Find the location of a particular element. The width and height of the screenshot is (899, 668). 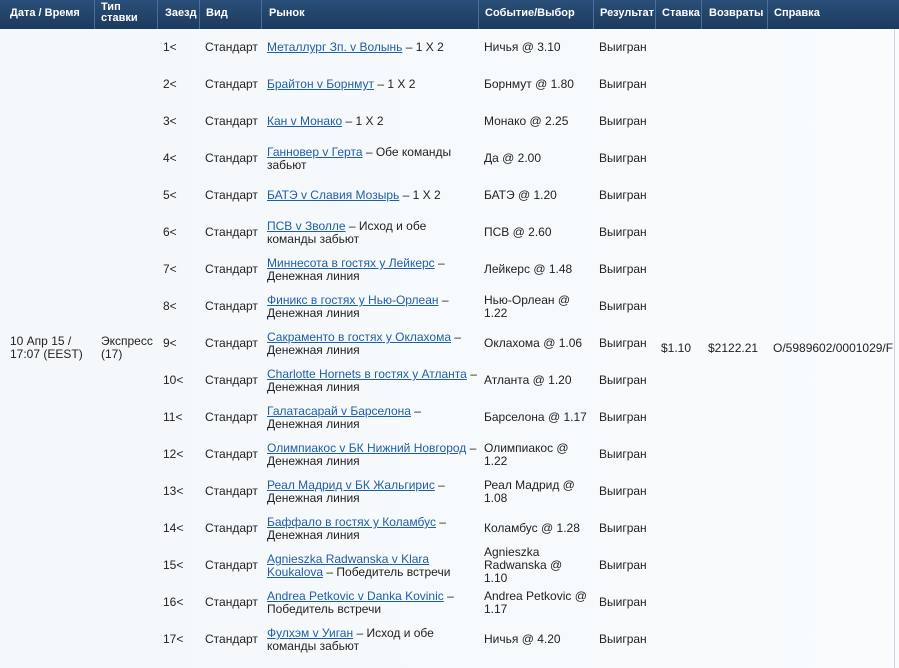

leg-selection: Коламбус @ 1.28 is located at coordinates (539, 528).